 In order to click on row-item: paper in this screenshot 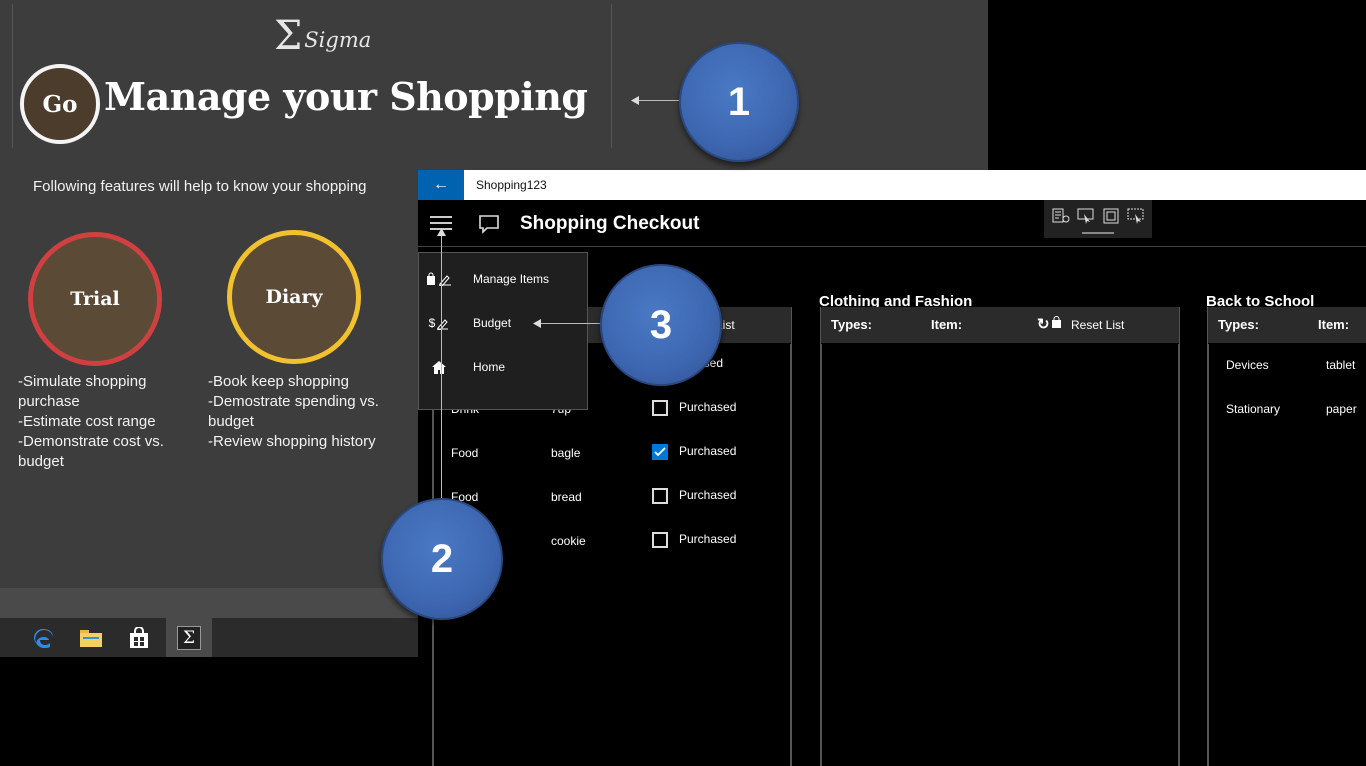, I will do `click(1341, 409)`.